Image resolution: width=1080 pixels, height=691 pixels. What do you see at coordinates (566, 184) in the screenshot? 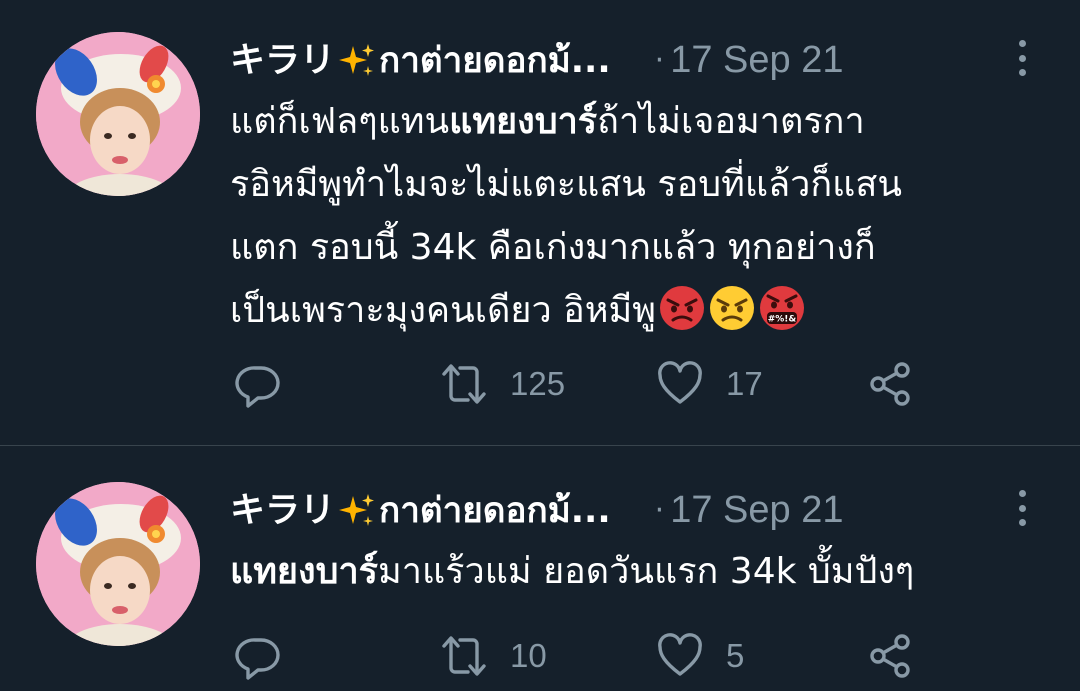
I see `tweet-text-line: รอิหมีพูทำไมจะไม่แตะแสน รอบที่แล้วก็แสน` at bounding box center [566, 184].